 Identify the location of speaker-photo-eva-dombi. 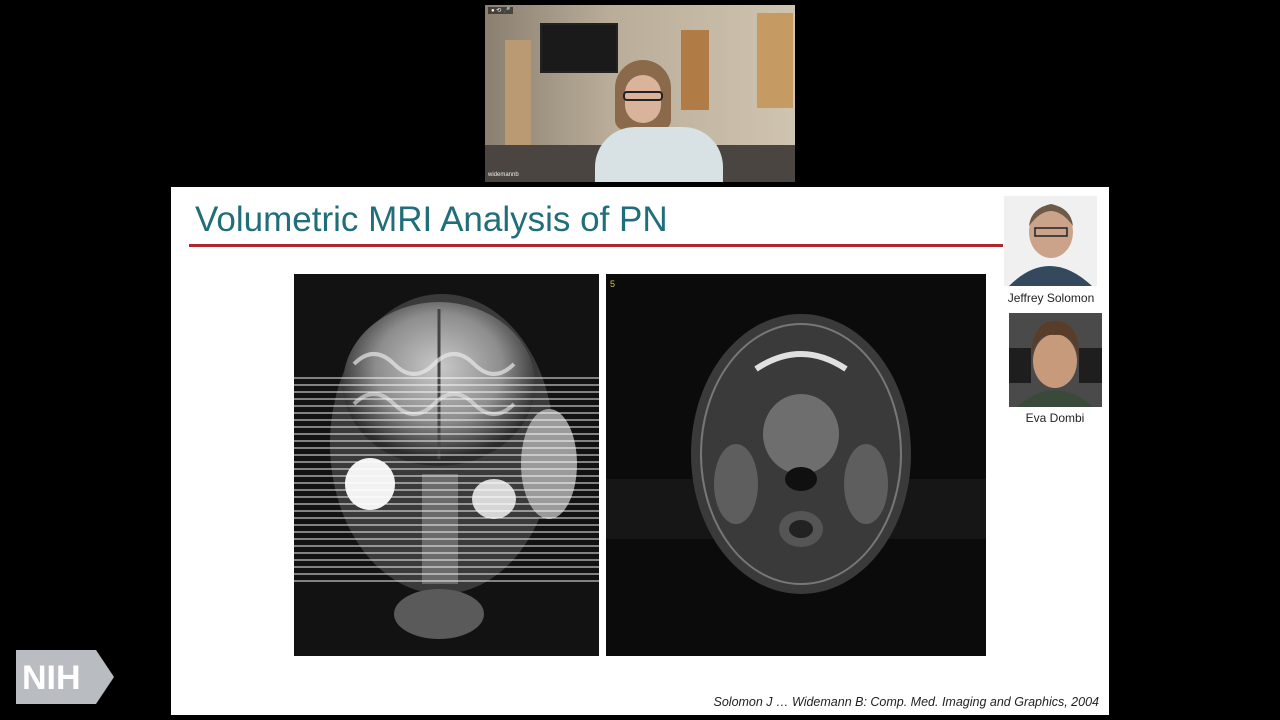
(1055, 360).